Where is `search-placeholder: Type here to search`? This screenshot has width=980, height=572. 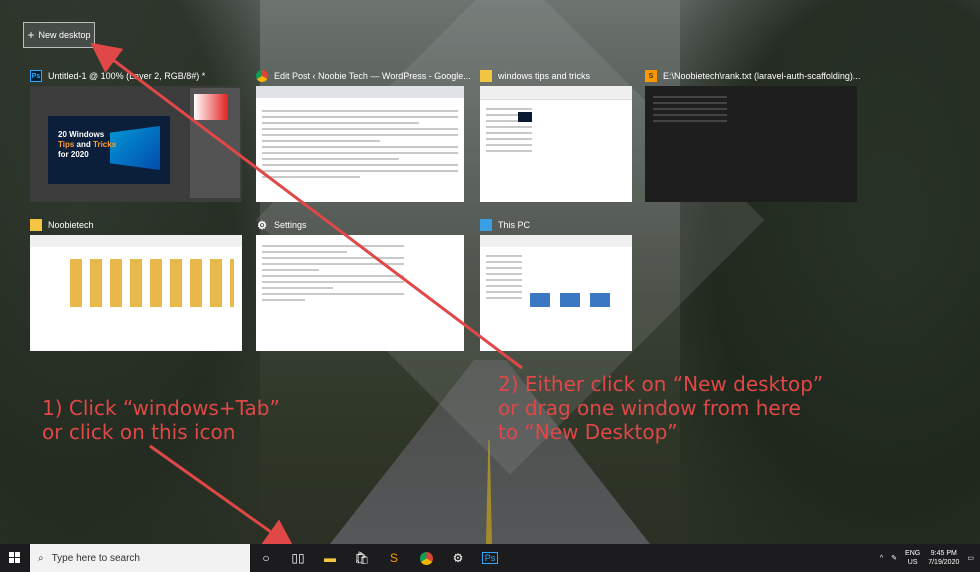 search-placeholder: Type here to search is located at coordinates (95, 558).